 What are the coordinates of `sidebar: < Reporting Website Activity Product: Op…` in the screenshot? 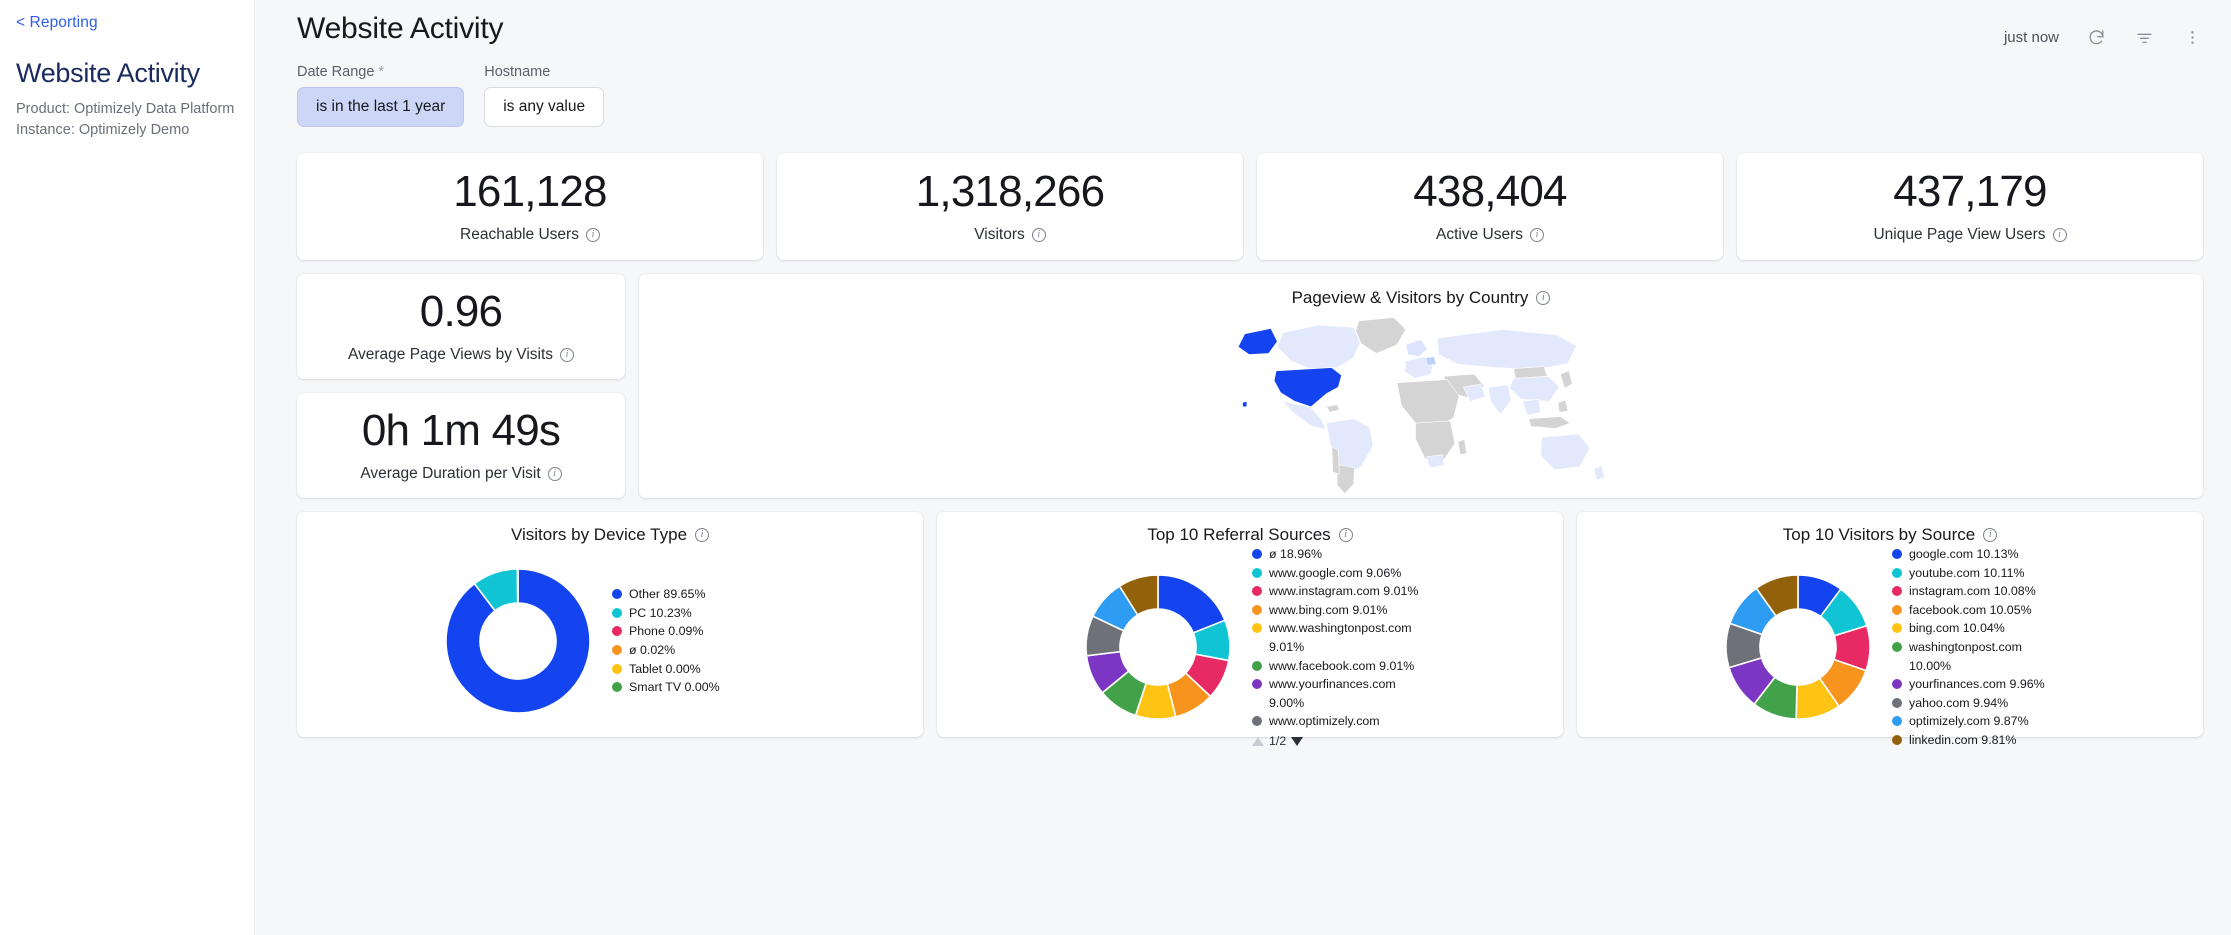 It's located at (127, 467).